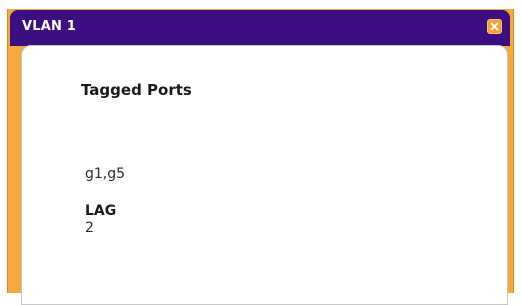 The height and width of the screenshot is (305, 521). Describe the element at coordinates (105, 174) in the screenshot. I see `tagged-ports-value: g1,g5` at that location.